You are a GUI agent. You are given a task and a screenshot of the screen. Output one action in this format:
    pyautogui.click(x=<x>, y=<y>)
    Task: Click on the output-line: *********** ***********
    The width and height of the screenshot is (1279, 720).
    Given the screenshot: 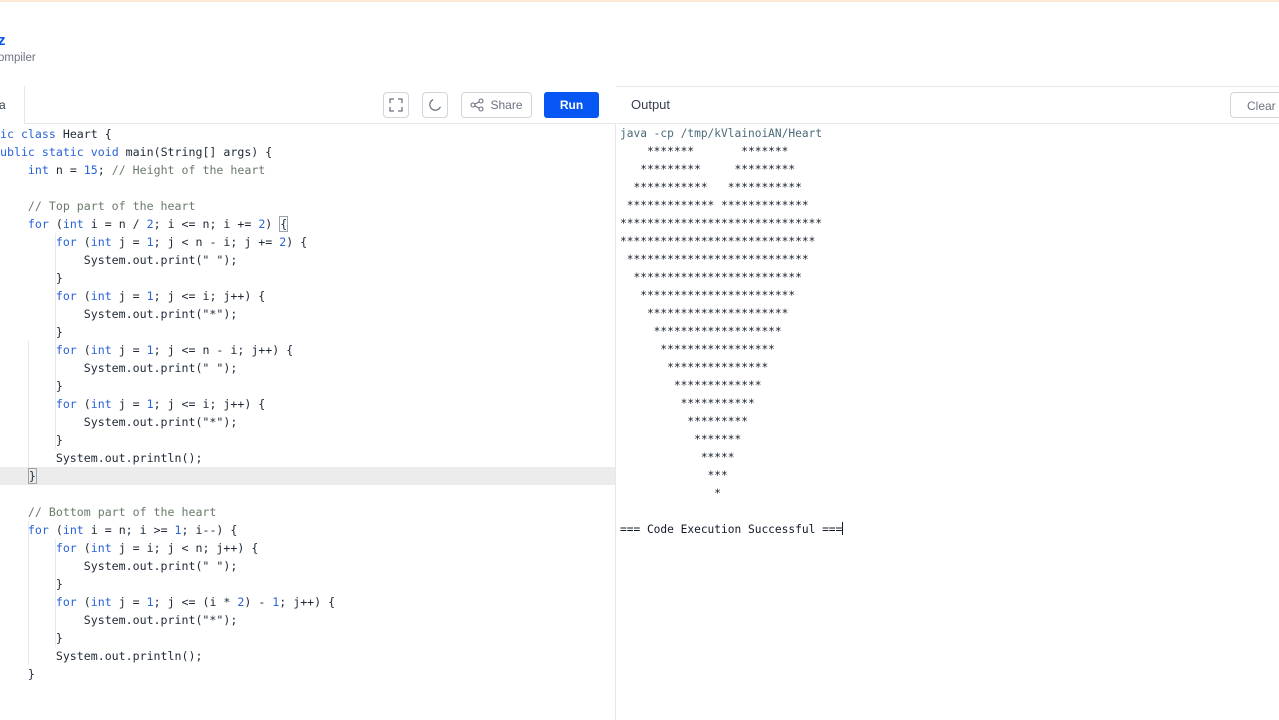 What is the action you would take?
    pyautogui.click(x=711, y=187)
    